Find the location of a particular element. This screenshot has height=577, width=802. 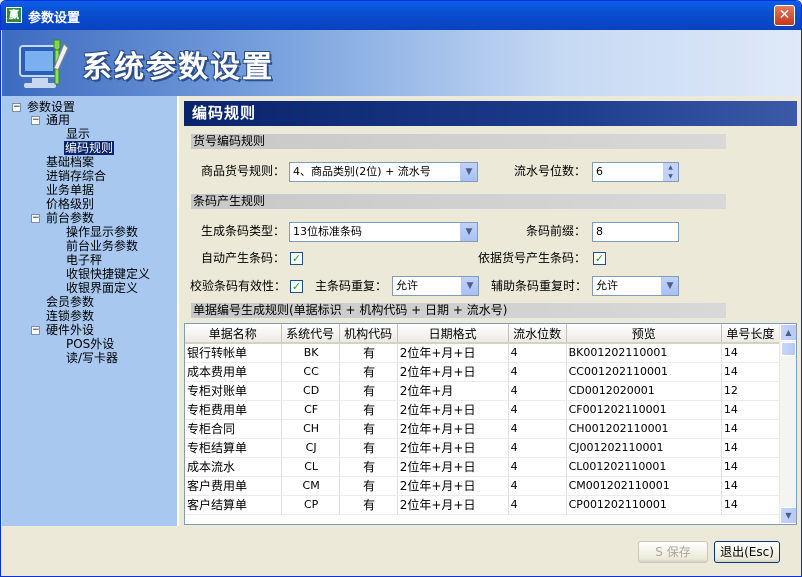

tree-item-coding-rules: 编码规则 is located at coordinates (89, 148).